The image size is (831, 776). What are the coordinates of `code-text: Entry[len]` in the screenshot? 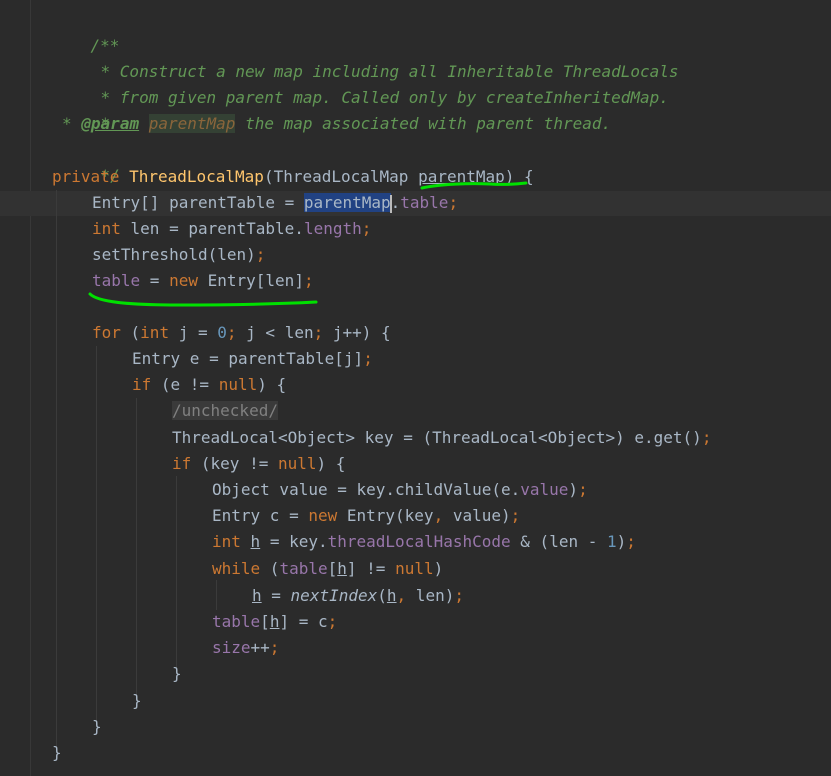 It's located at (250, 280).